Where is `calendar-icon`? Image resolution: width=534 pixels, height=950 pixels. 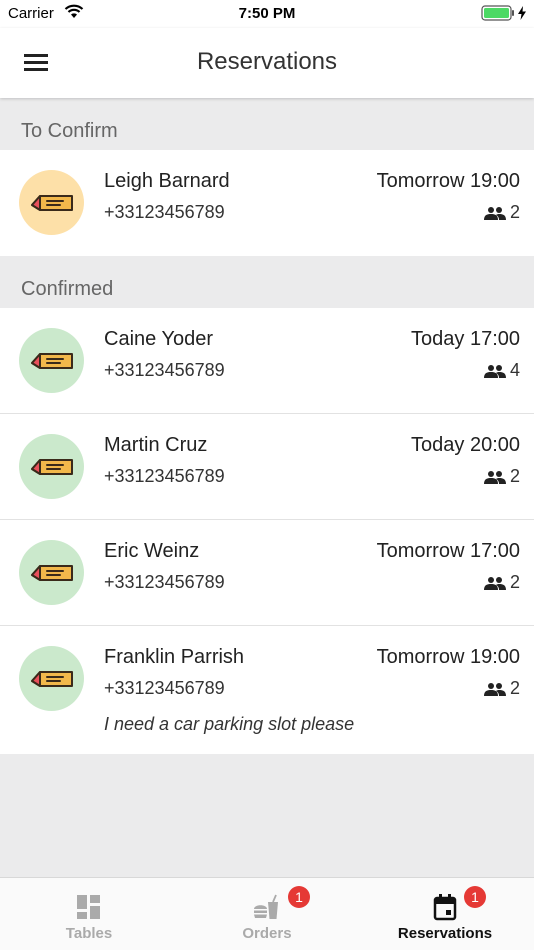 calendar-icon is located at coordinates (445, 907).